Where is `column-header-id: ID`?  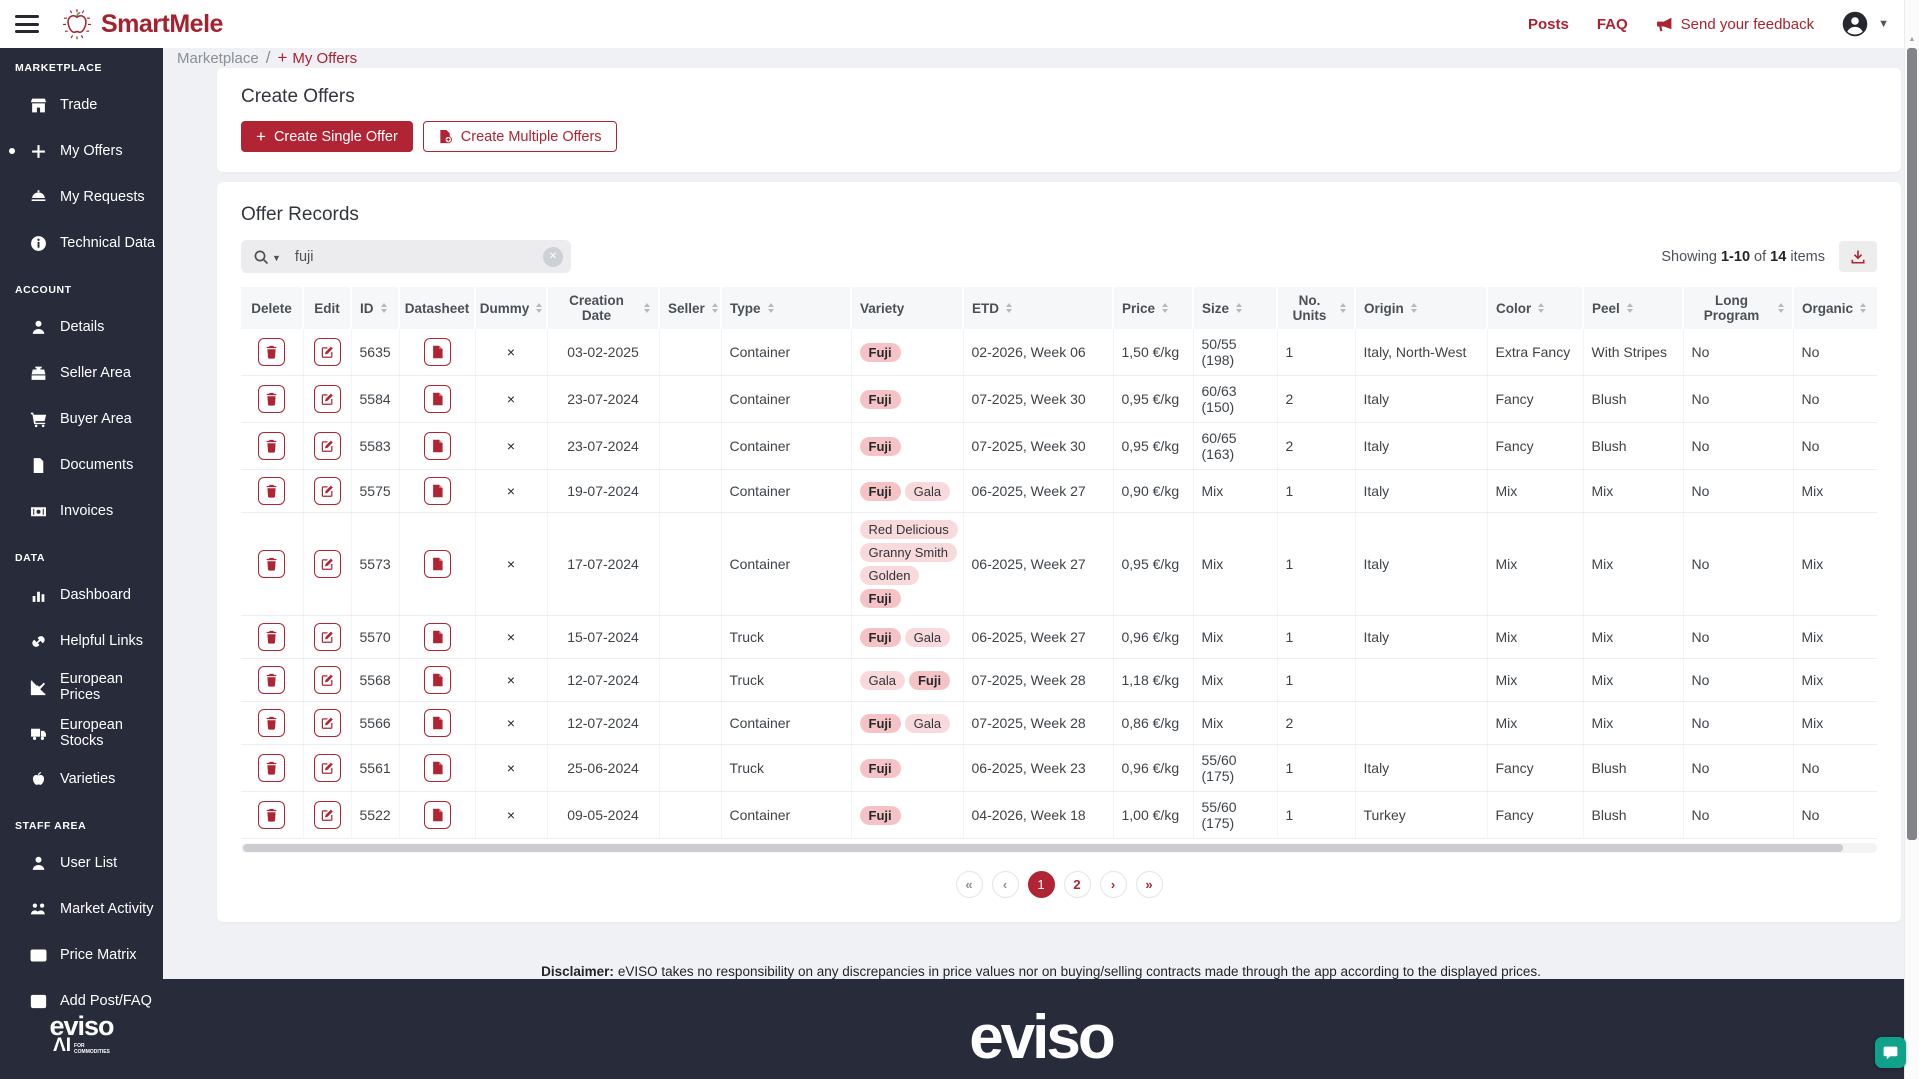
column-header-id: ID is located at coordinates (374, 308).